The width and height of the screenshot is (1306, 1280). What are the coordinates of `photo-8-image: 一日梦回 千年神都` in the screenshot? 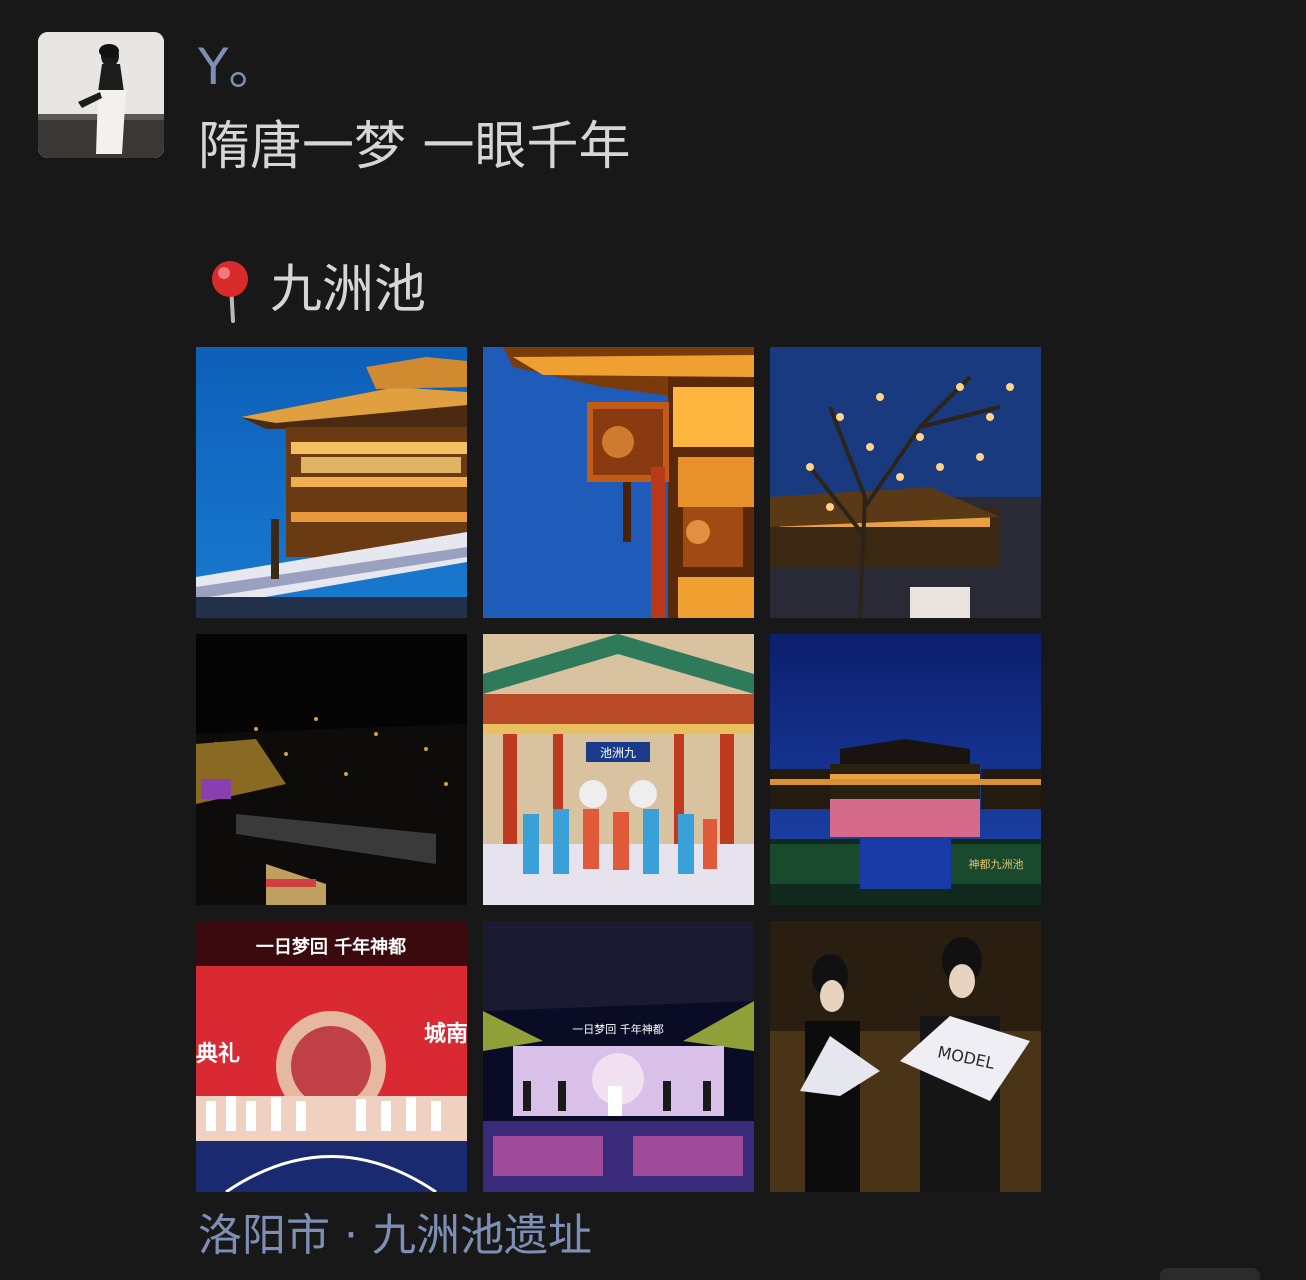 It's located at (618, 1056).